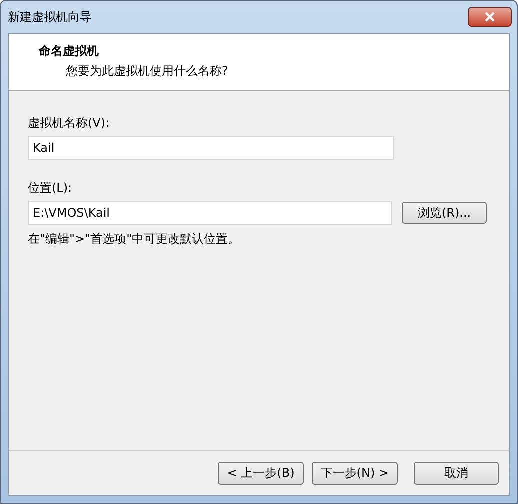  What do you see at coordinates (210, 213) in the screenshot?
I see `location-input-field: E:\VMOS\Kail` at bounding box center [210, 213].